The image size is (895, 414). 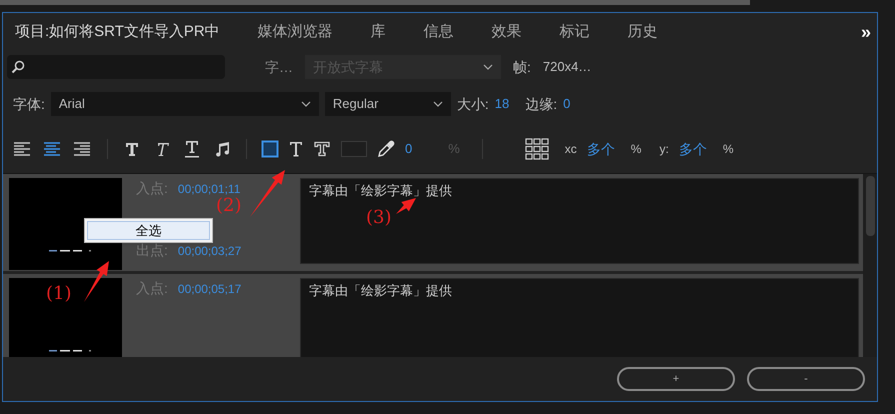 I want to click on panel-tab: 效果, so click(x=507, y=32).